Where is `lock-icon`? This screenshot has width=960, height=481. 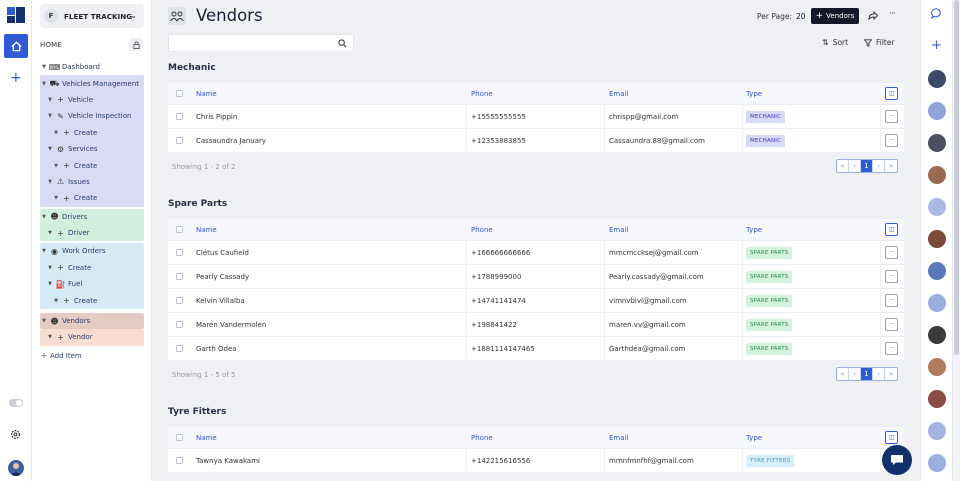
lock-icon is located at coordinates (136, 44).